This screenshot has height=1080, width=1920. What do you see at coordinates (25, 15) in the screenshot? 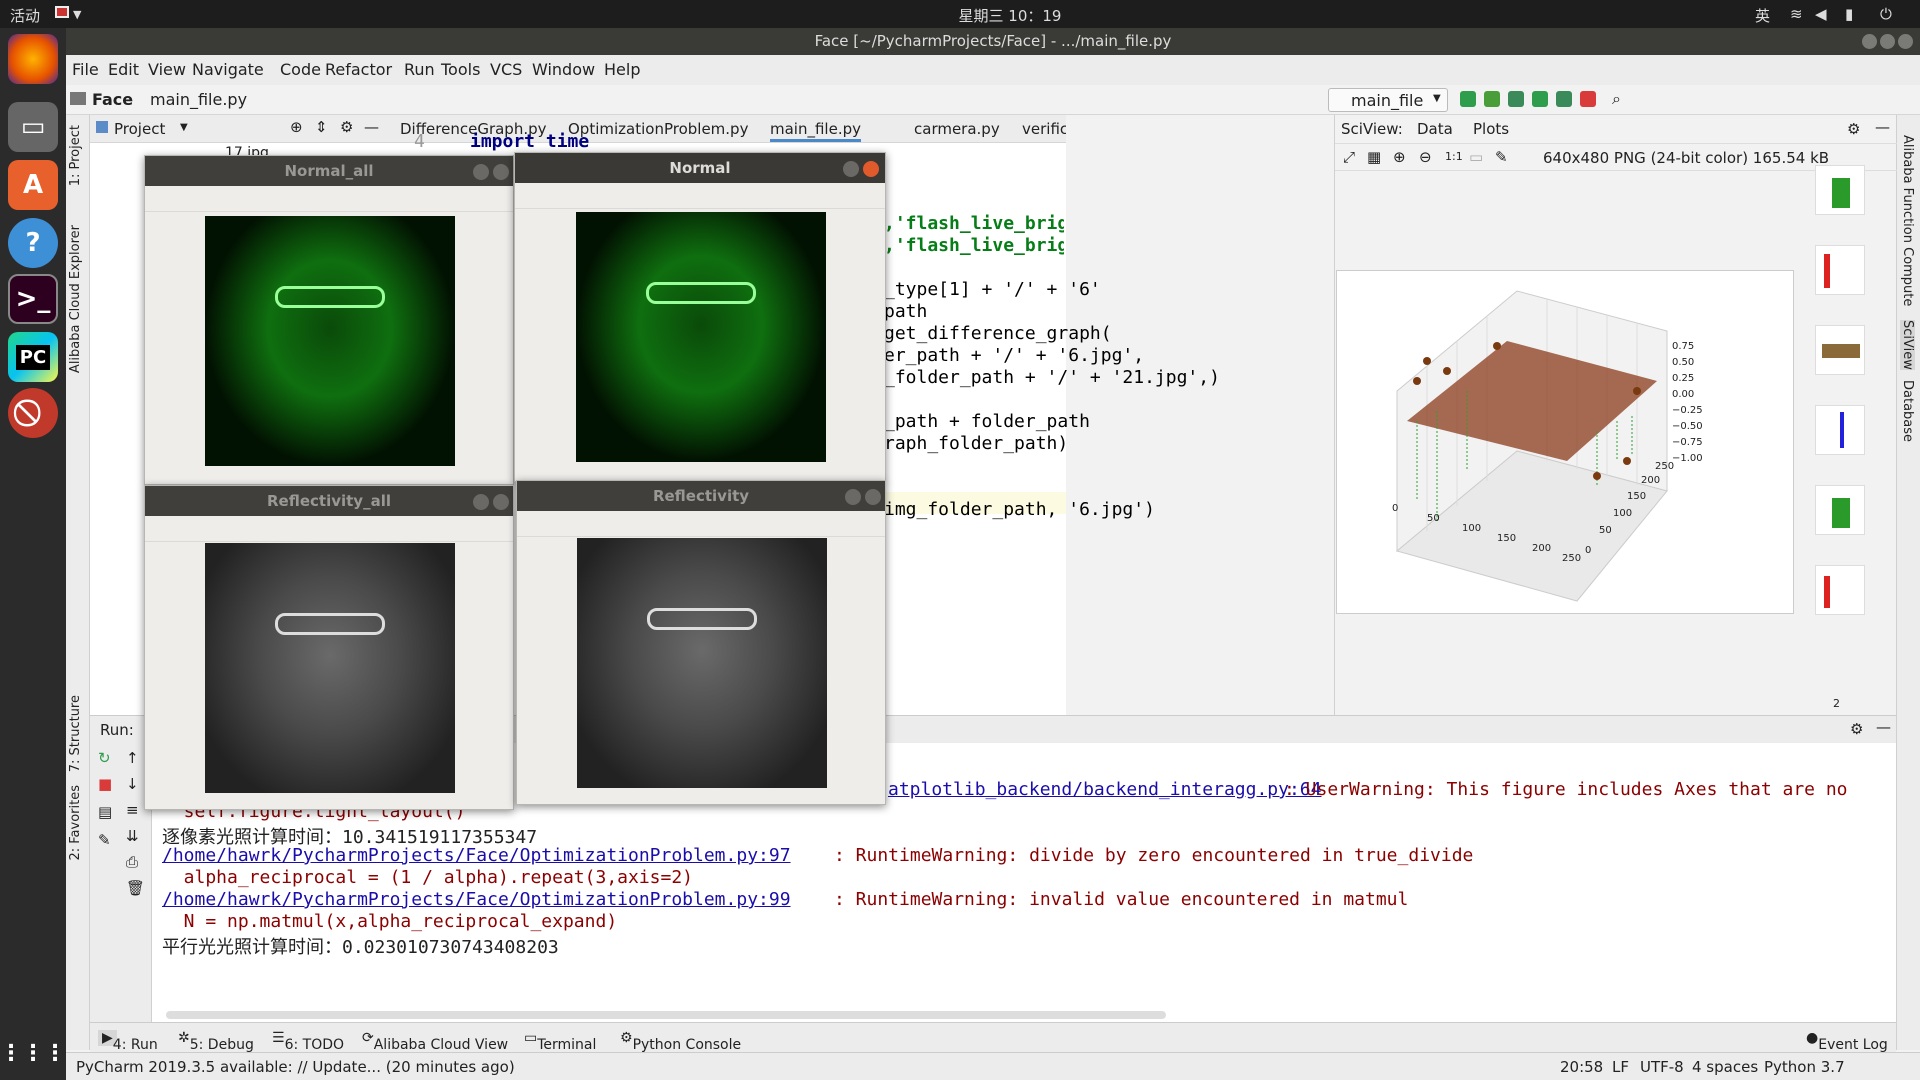
I see `activities-button: 活动` at bounding box center [25, 15].